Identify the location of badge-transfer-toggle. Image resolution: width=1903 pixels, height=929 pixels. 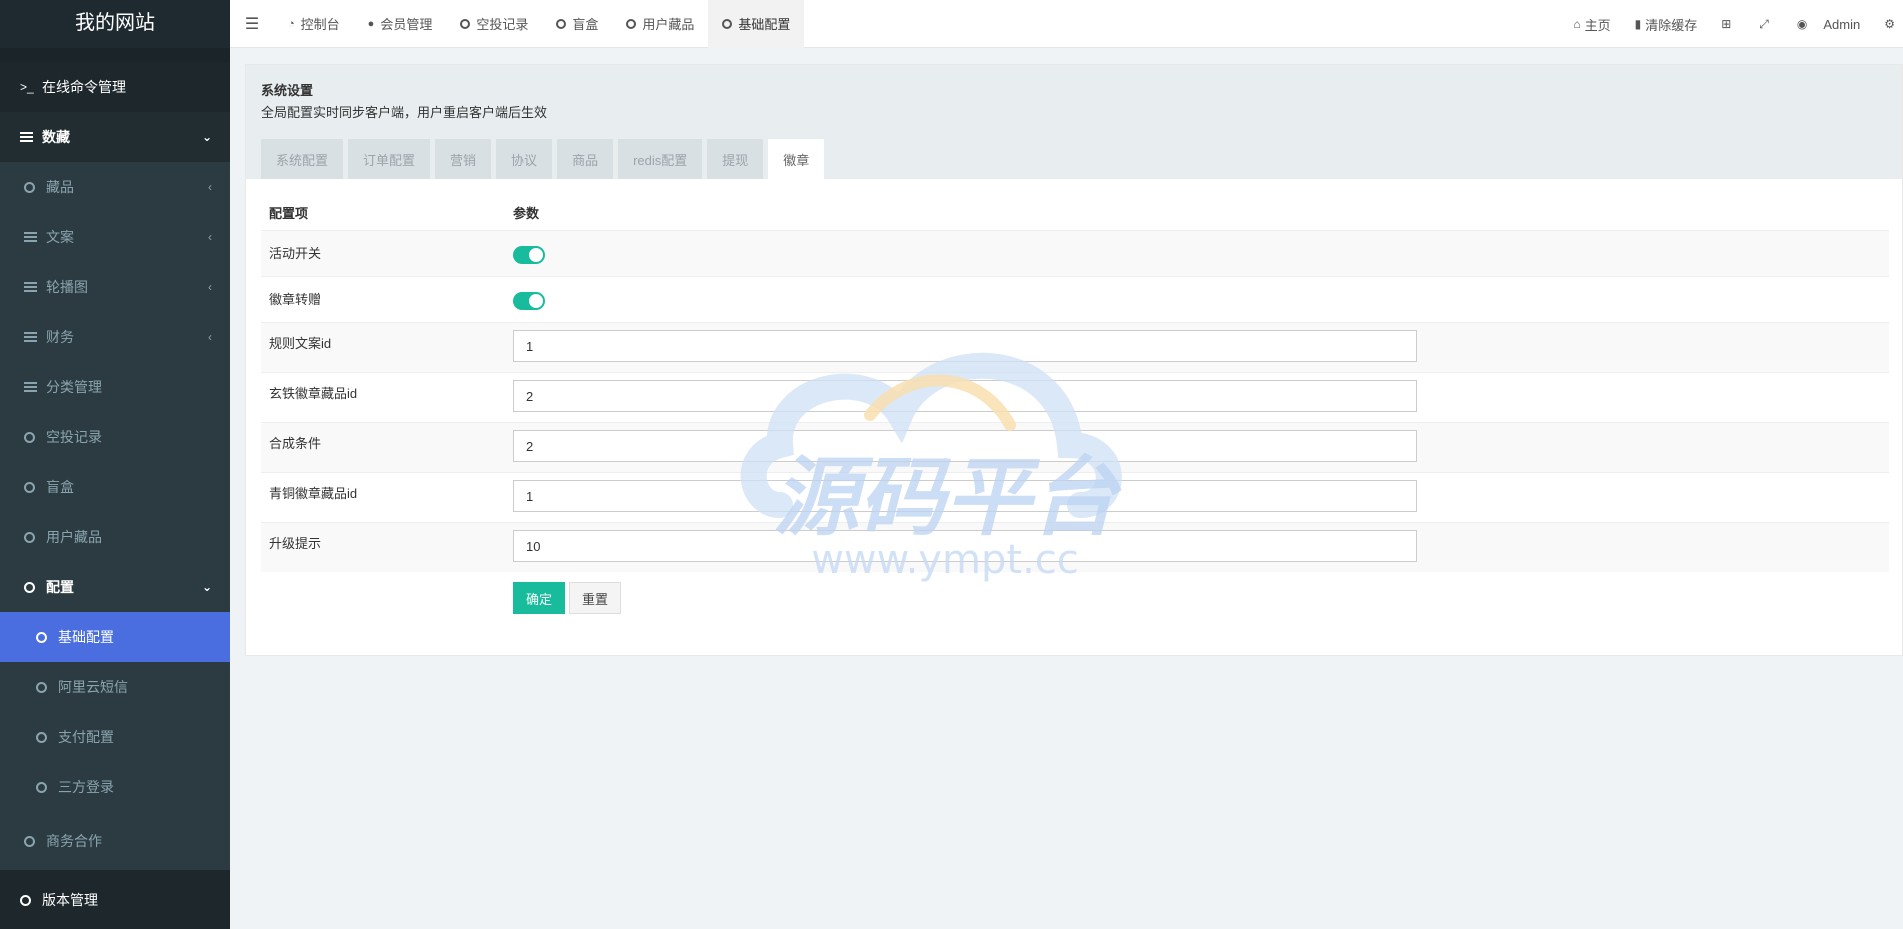
(529, 301).